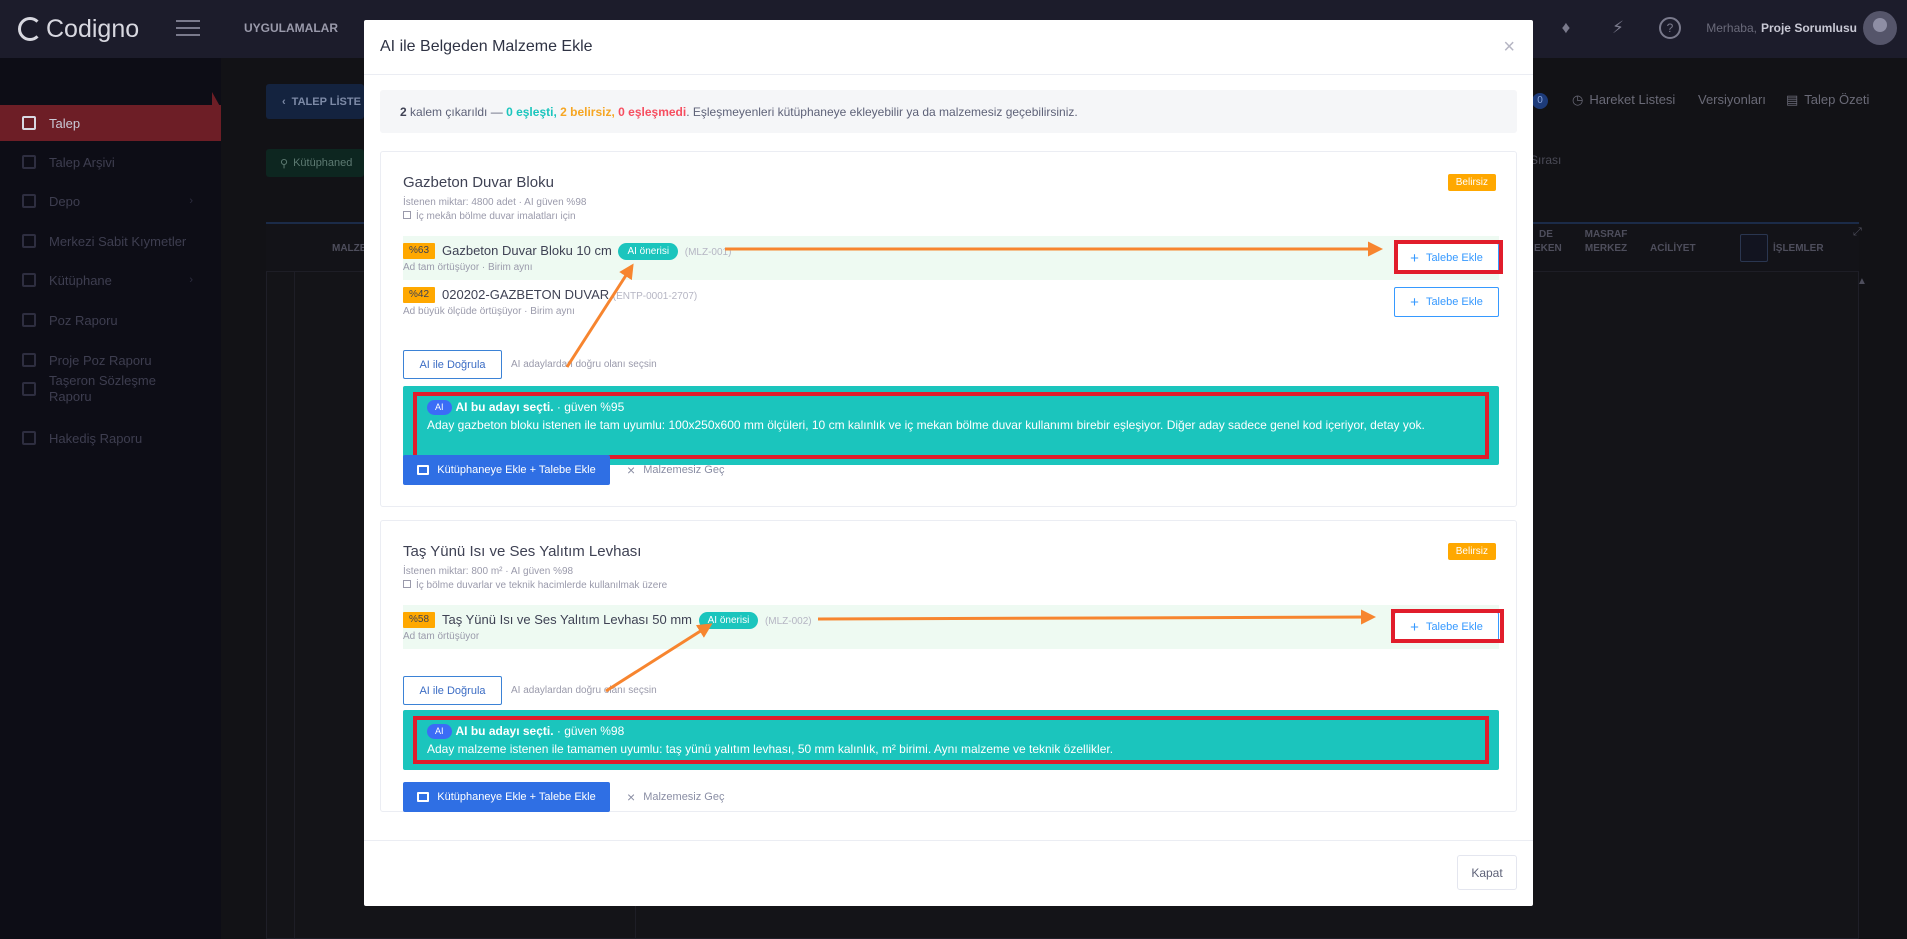  I want to click on material-note: İç mekân bölme duvar imalatları için, so click(489, 216).